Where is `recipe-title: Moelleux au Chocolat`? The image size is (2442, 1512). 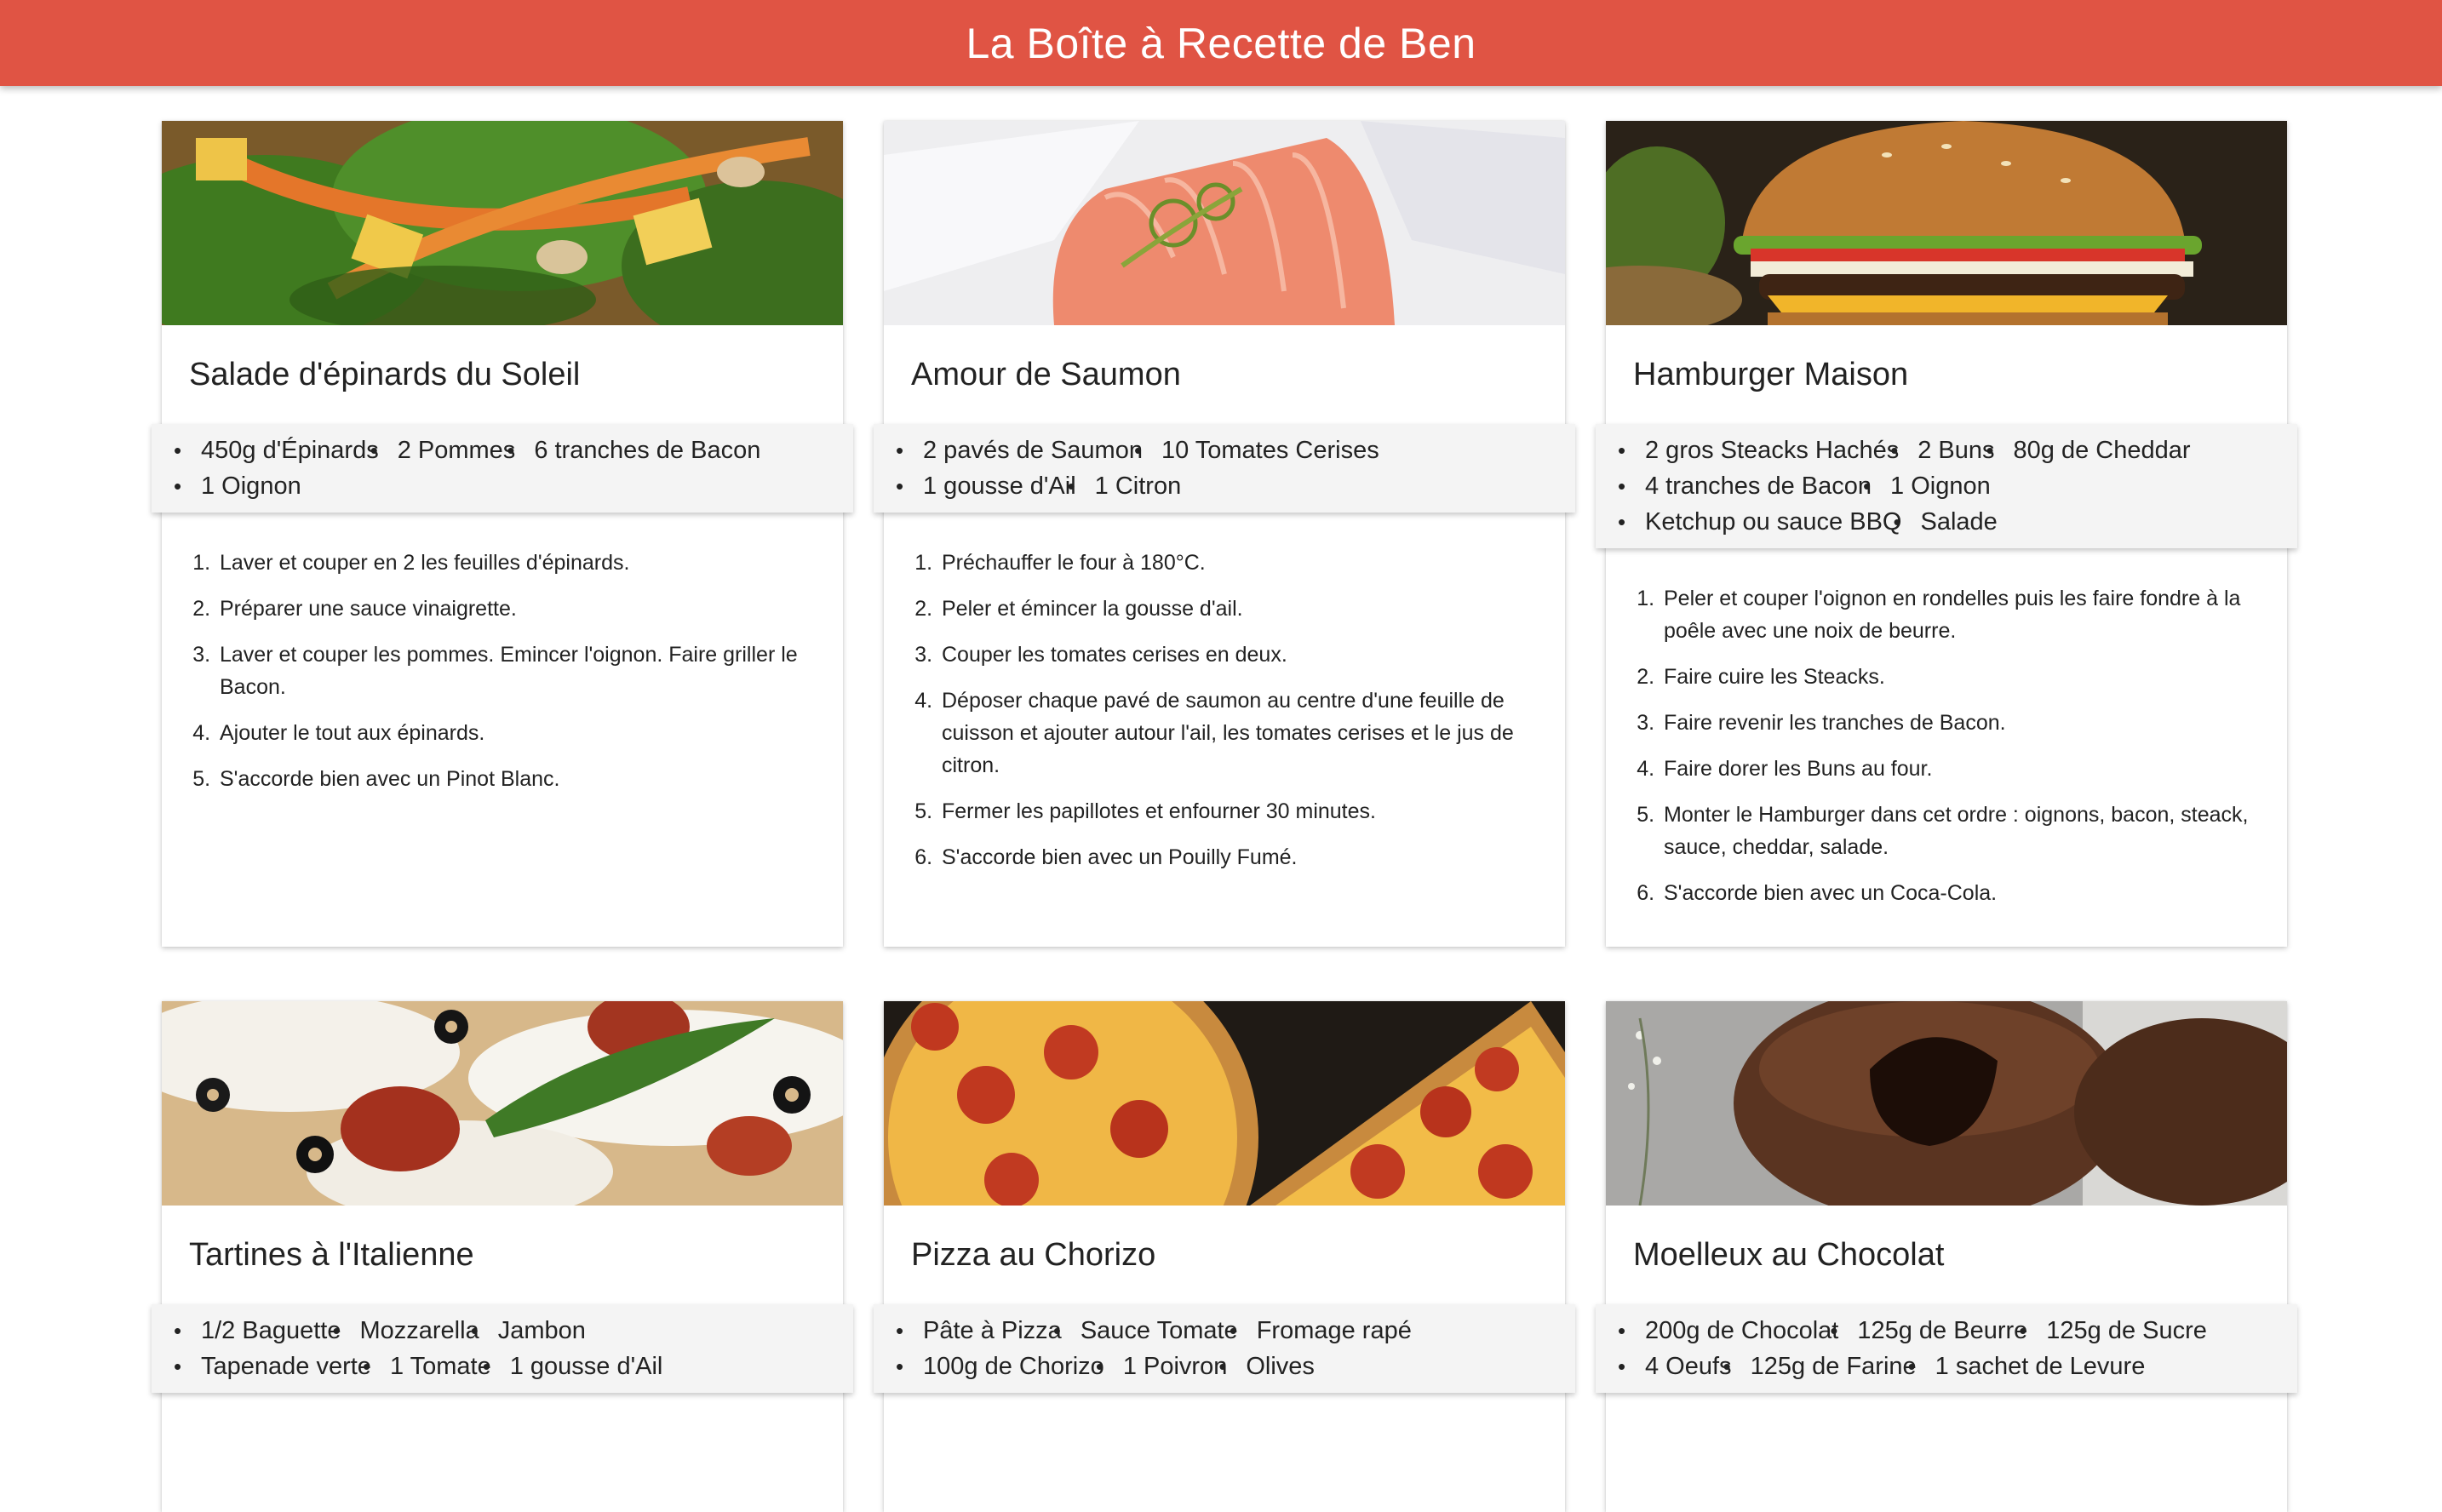
recipe-title: Moelleux au Chocolat is located at coordinates (1789, 1255).